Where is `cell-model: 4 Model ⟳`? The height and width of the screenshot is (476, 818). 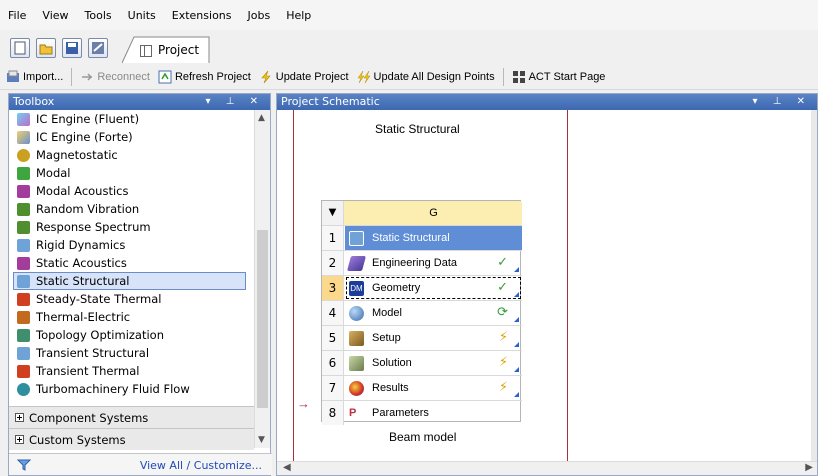
cell-model: 4 Model ⟳ is located at coordinates (422, 313).